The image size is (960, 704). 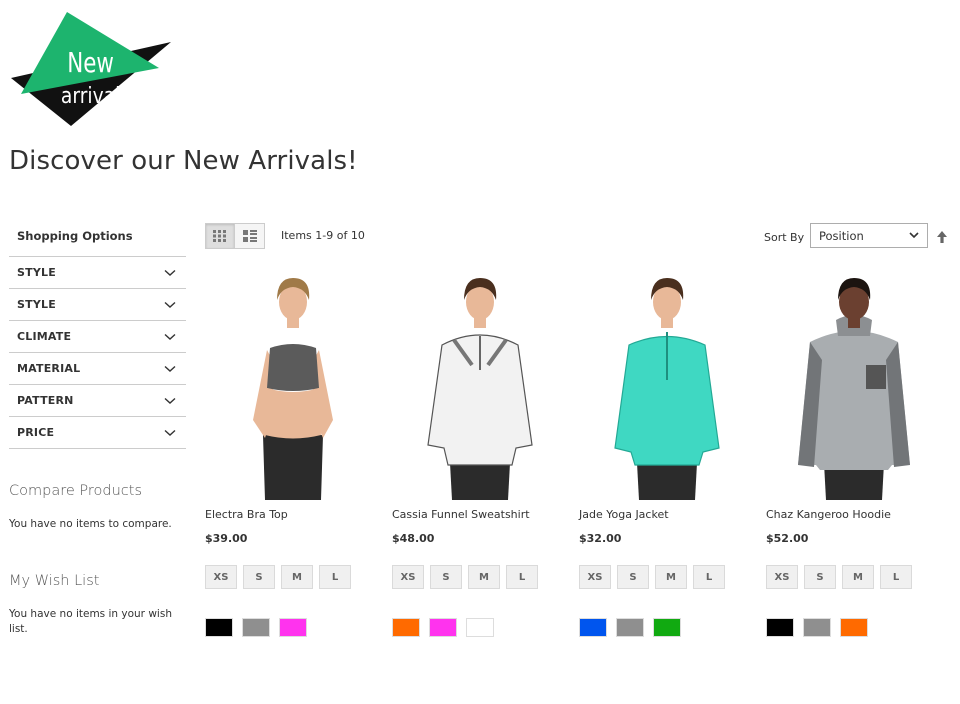 I want to click on compare-empty-message: You have no items to compare., so click(x=90, y=524).